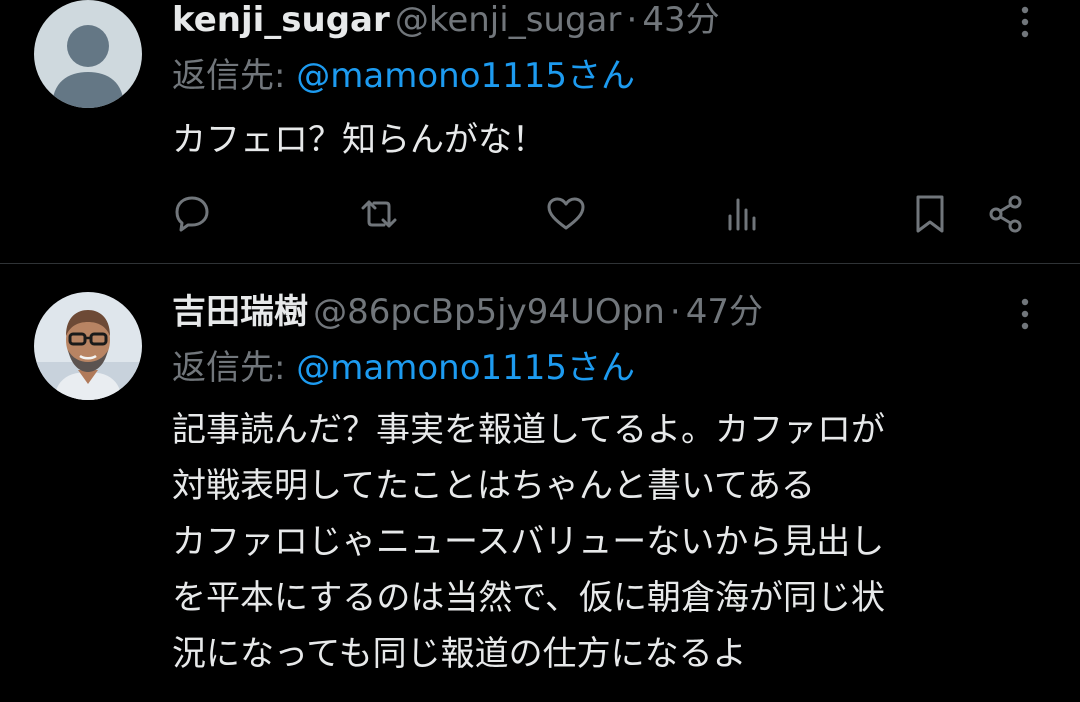 The height and width of the screenshot is (702, 1080). What do you see at coordinates (240, 312) in the screenshot?
I see `display-name: 吉田瑞樹` at bounding box center [240, 312].